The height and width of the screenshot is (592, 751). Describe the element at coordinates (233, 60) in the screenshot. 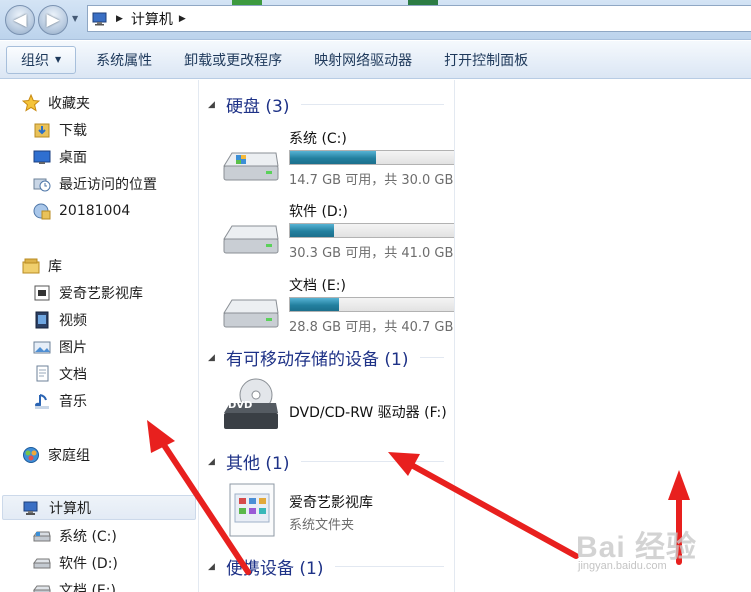

I see `uninstall-program-button: 卸载或更改程序` at that location.